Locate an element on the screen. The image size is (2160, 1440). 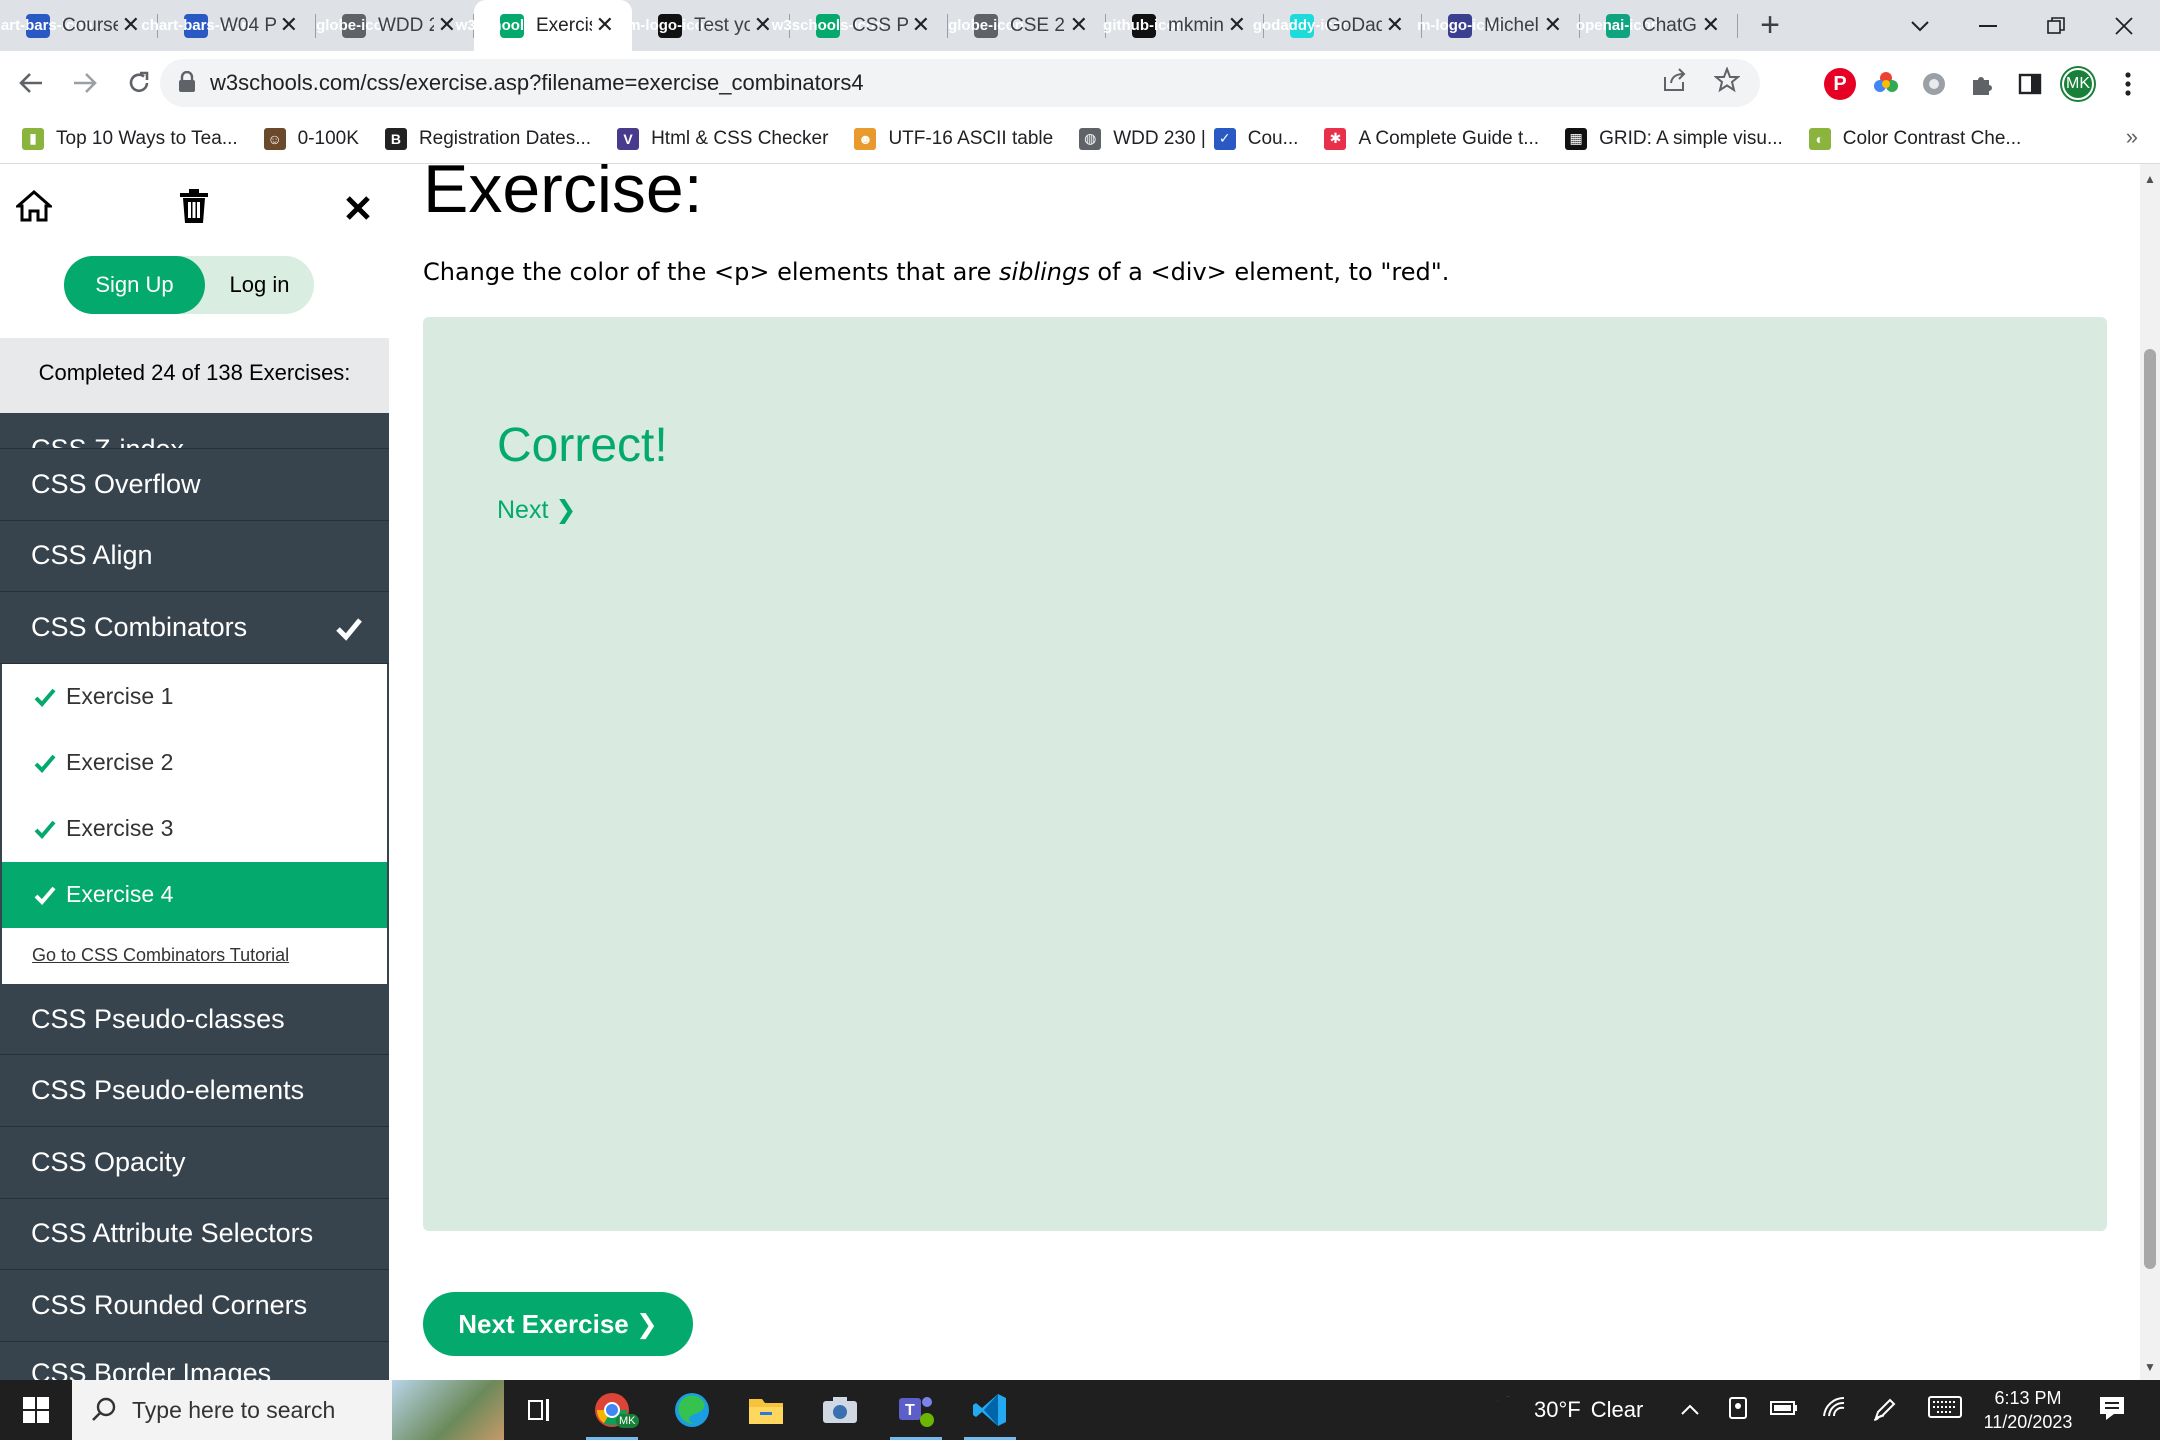
chrome-taskbar-icon: MK is located at coordinates (612, 1410).